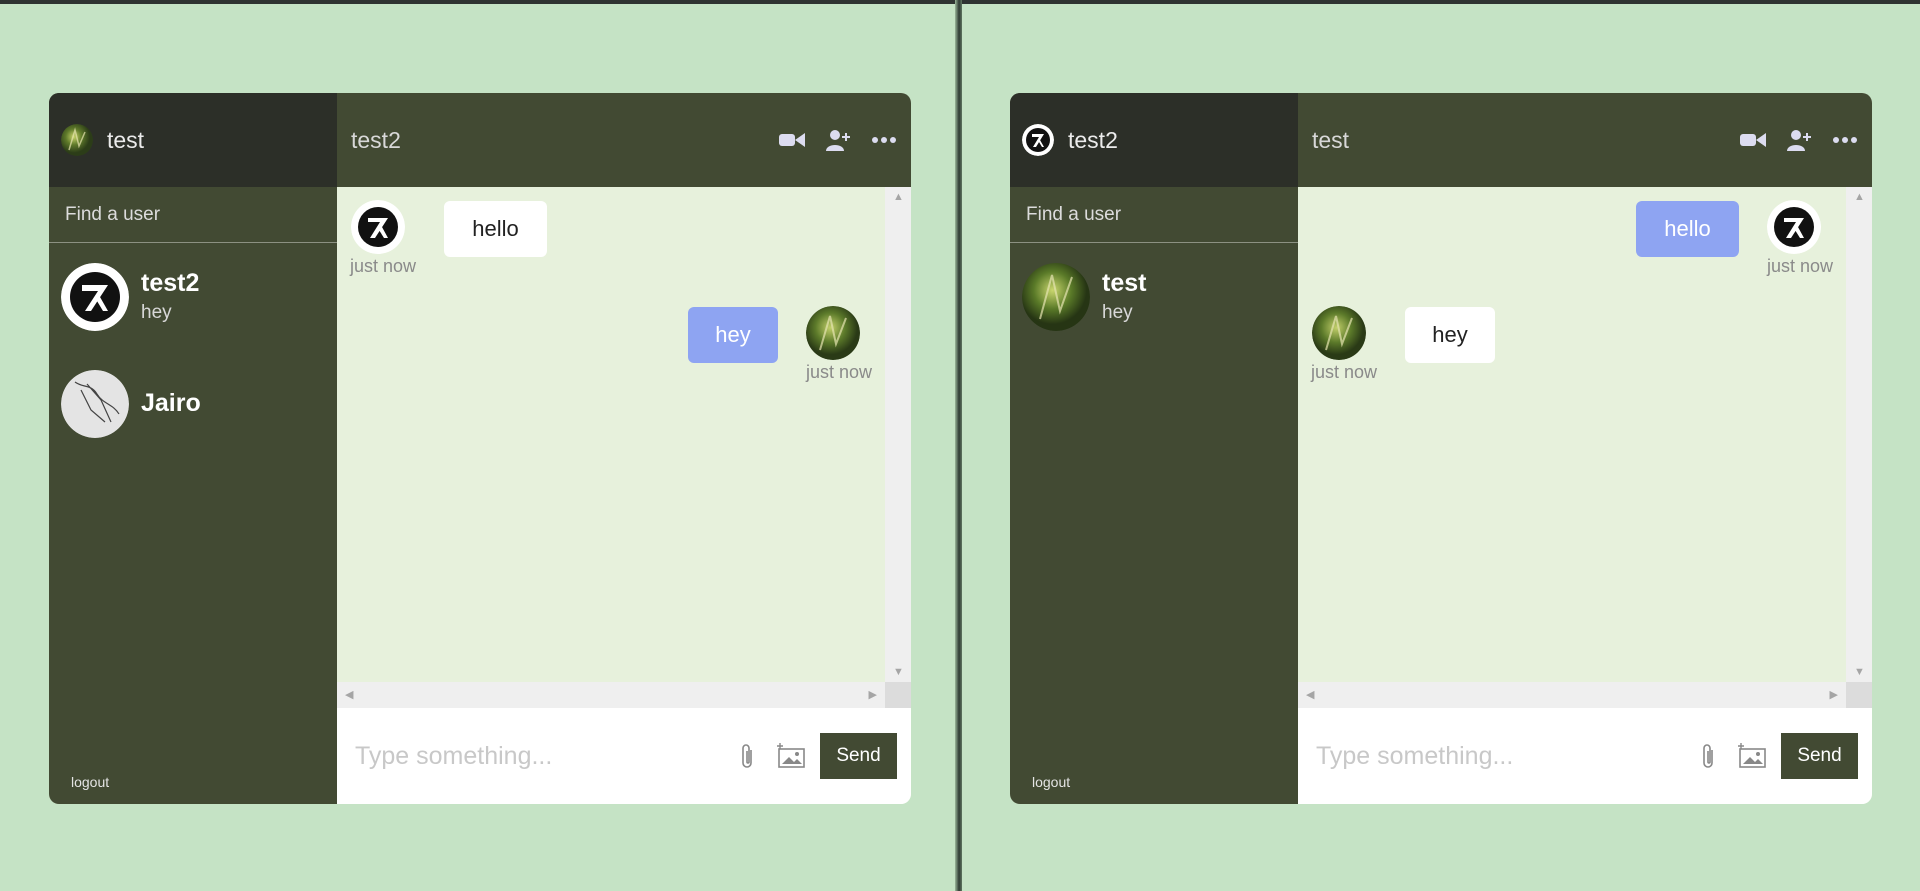 The width and height of the screenshot is (1920, 891). Describe the element at coordinates (126, 139) in the screenshot. I see `current-user-name: test` at that location.